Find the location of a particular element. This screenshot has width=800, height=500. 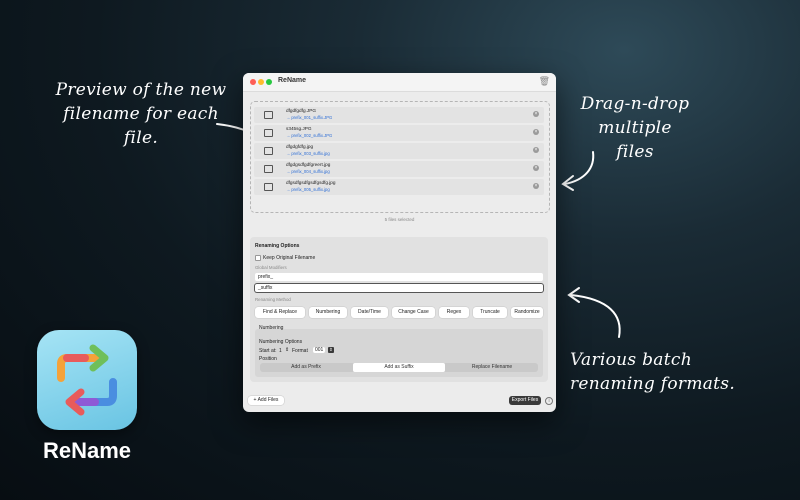

caption-formats: Various batch renaming formats. is located at coordinates (655, 372).